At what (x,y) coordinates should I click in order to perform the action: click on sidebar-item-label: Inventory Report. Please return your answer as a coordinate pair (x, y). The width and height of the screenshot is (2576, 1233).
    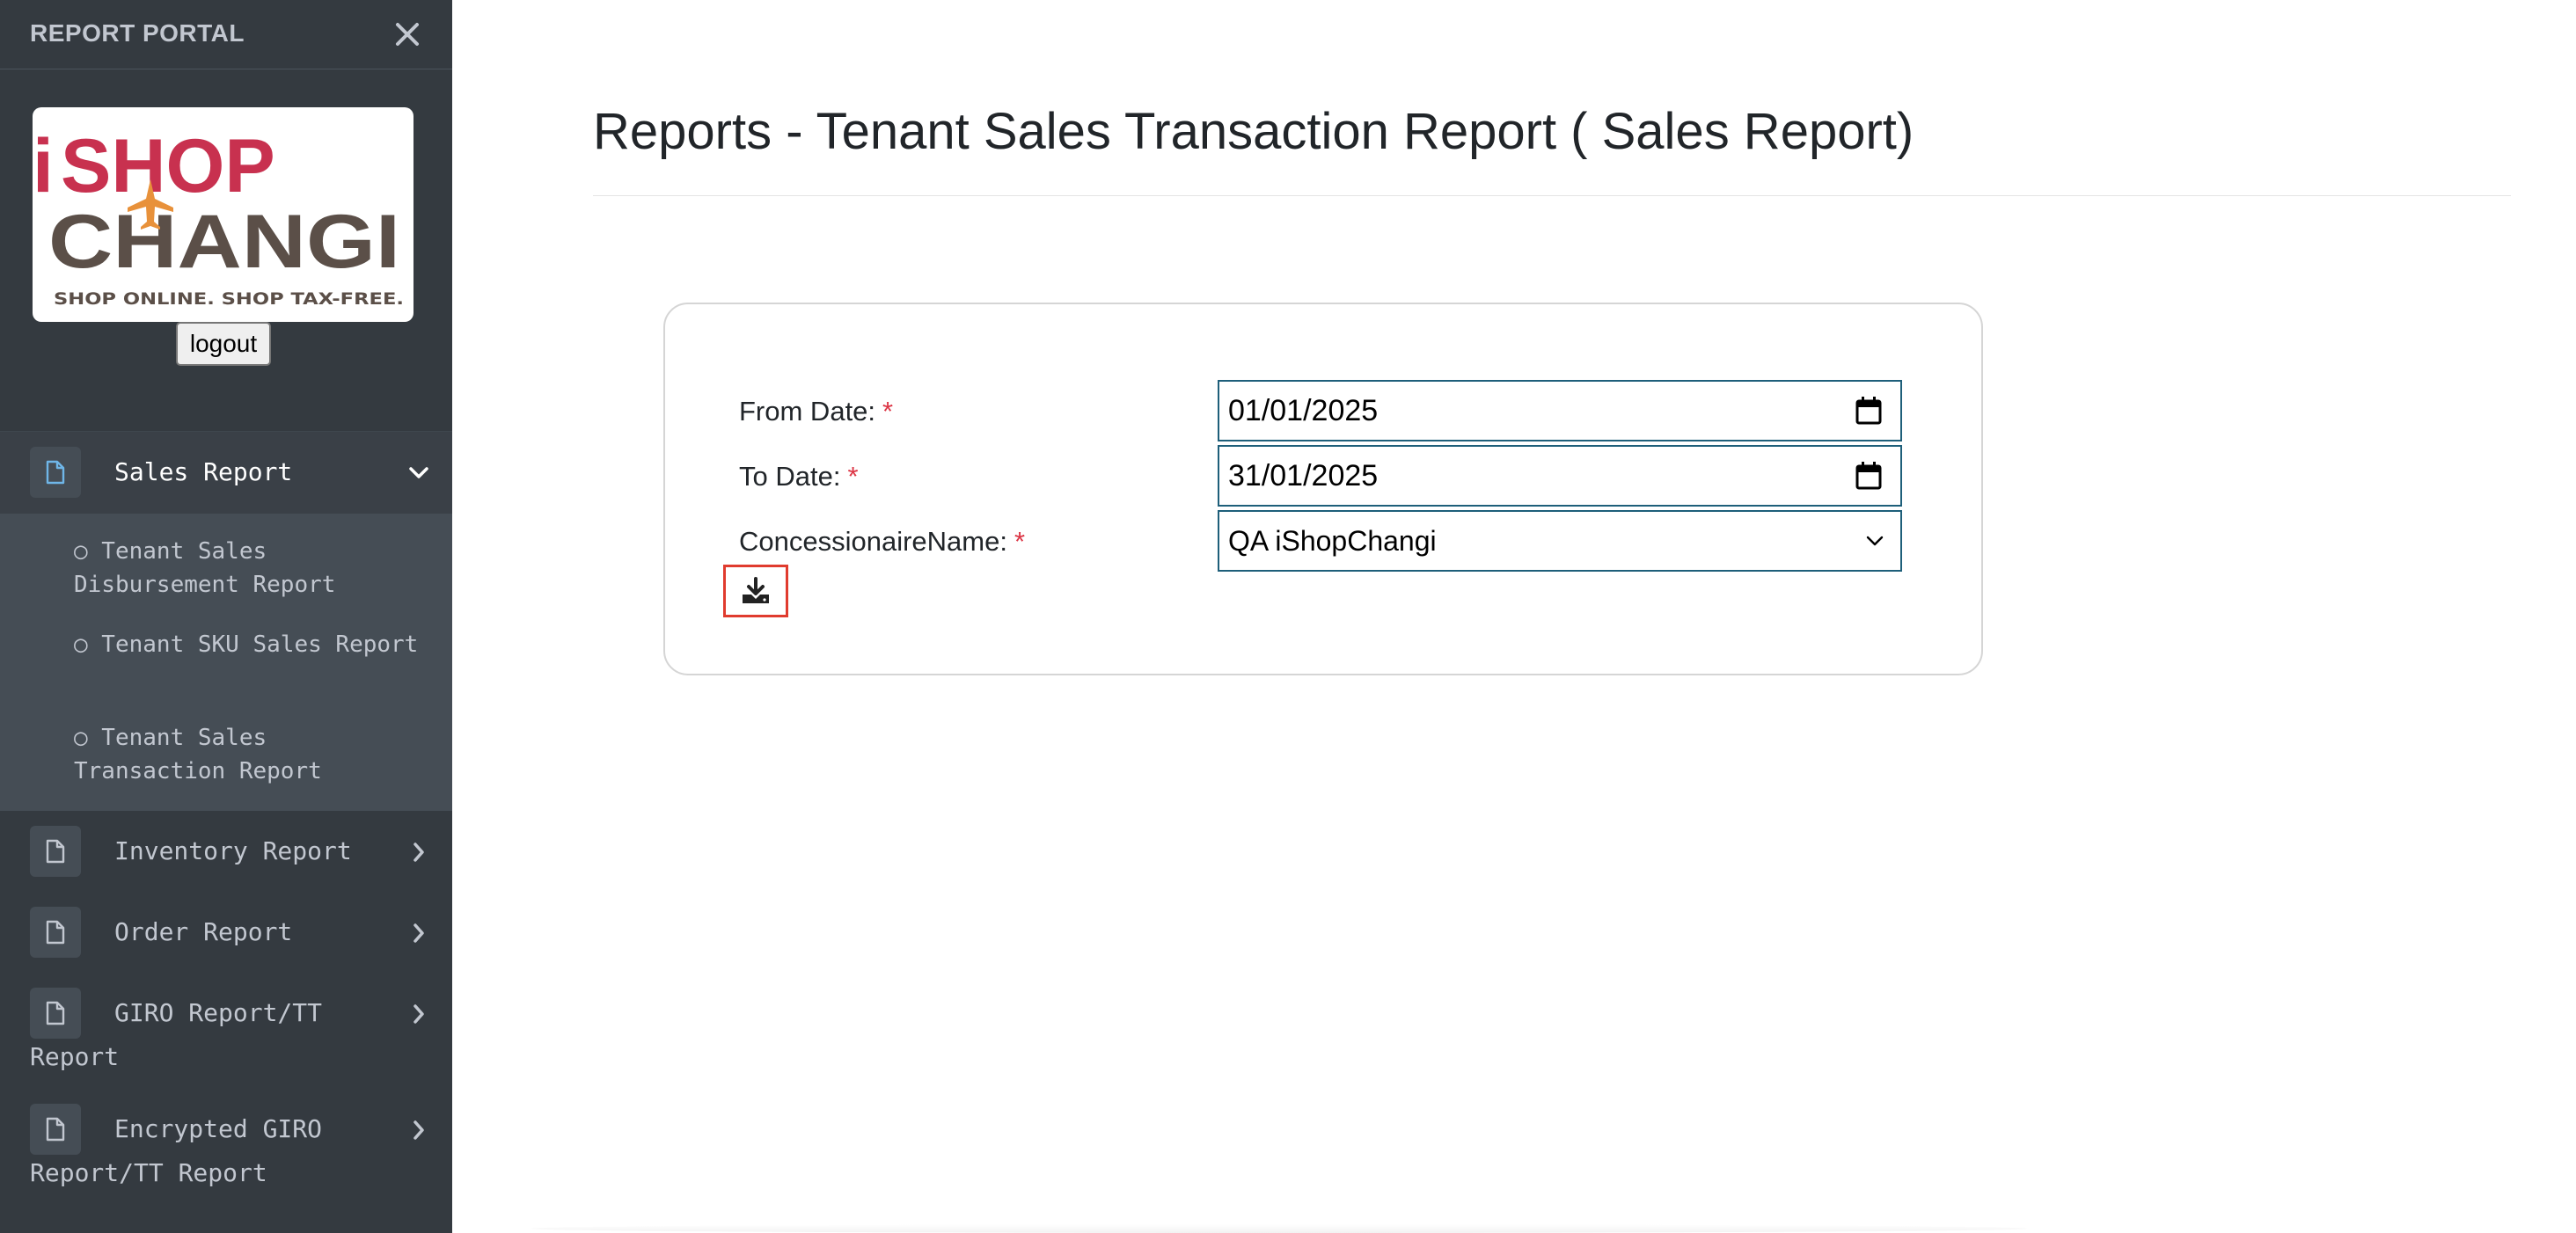
    Looking at the image, I should click on (233, 850).